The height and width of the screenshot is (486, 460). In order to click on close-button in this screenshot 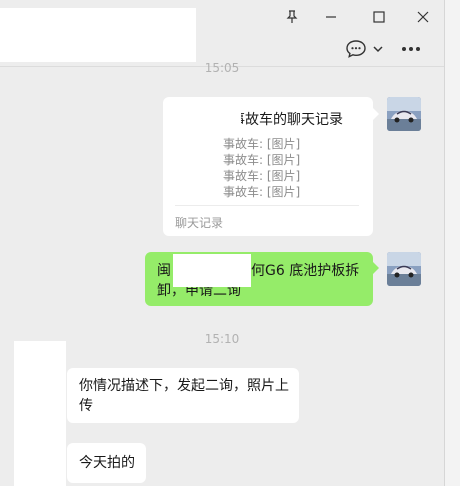, I will do `click(423, 17)`.